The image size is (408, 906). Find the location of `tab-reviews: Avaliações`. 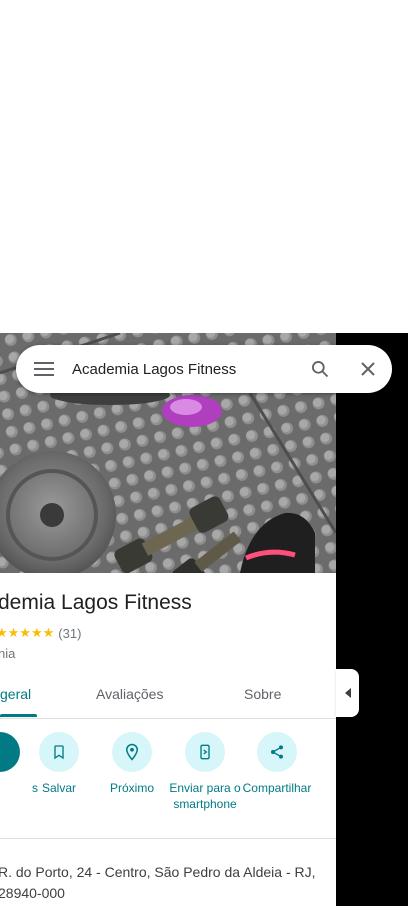

tab-reviews: Avaliações is located at coordinates (129, 694).